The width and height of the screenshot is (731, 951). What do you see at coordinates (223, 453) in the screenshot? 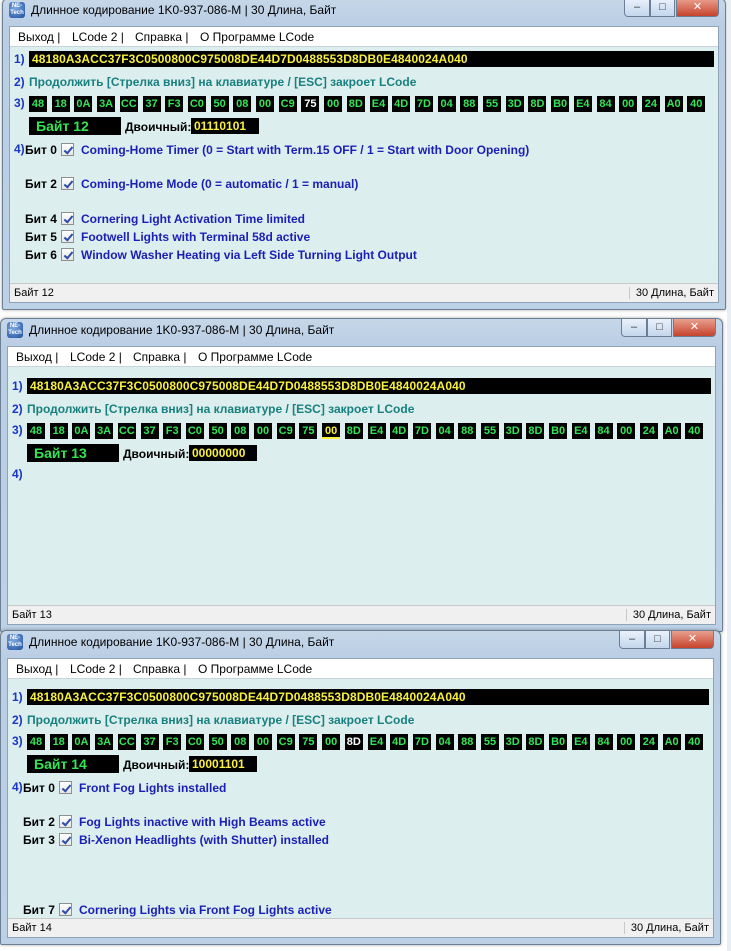
I see `binary-value: 00000000` at bounding box center [223, 453].